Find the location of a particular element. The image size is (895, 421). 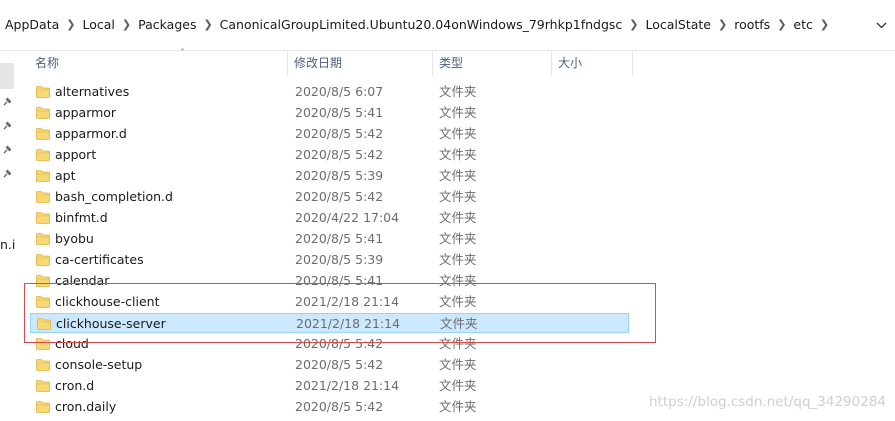

column-header-name: 名称 ˄ is located at coordinates (159, 62).